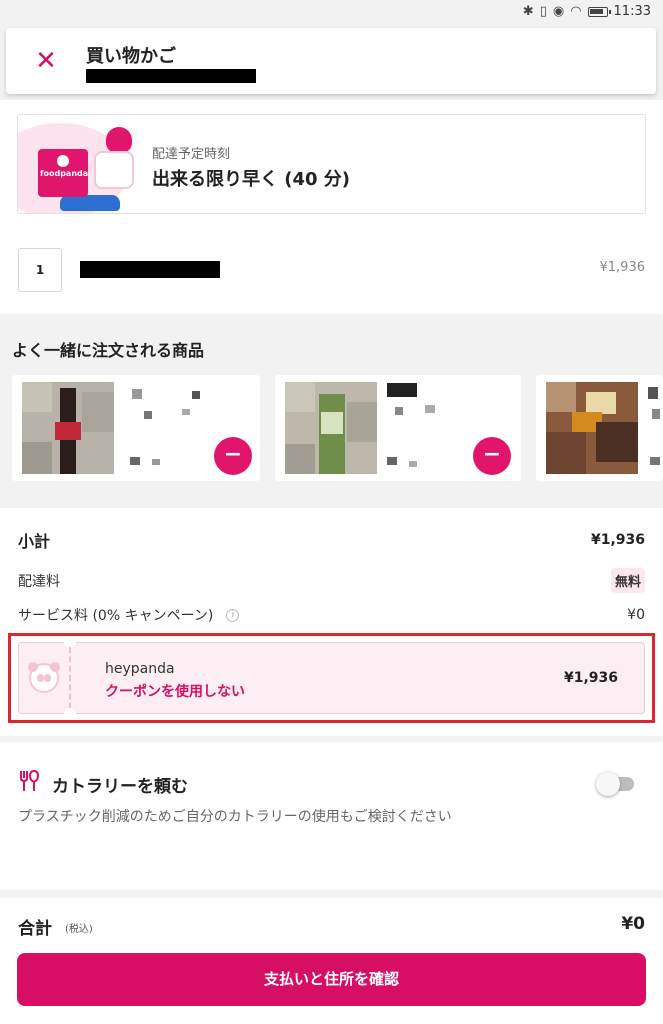 The height and width of the screenshot is (1024, 663). I want to click on subtotal-row: 小計 ¥1,936, so click(331, 540).